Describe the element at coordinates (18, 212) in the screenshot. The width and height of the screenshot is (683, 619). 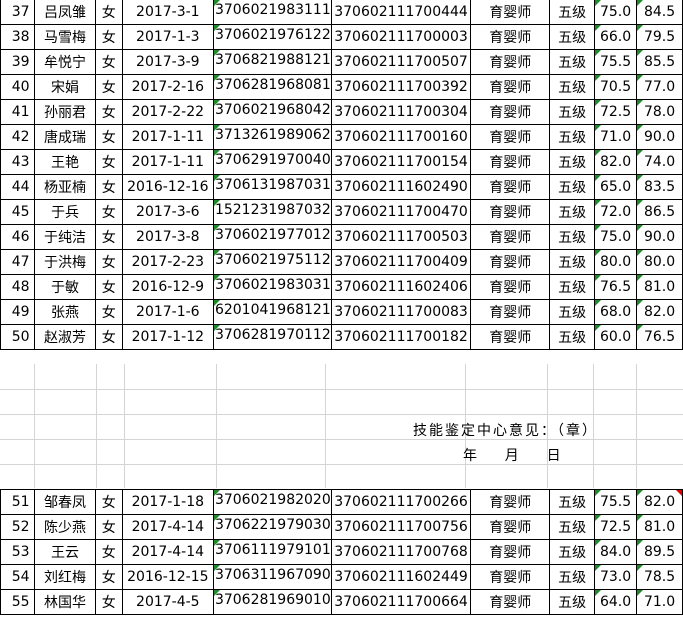
I see `row-number: 45` at that location.